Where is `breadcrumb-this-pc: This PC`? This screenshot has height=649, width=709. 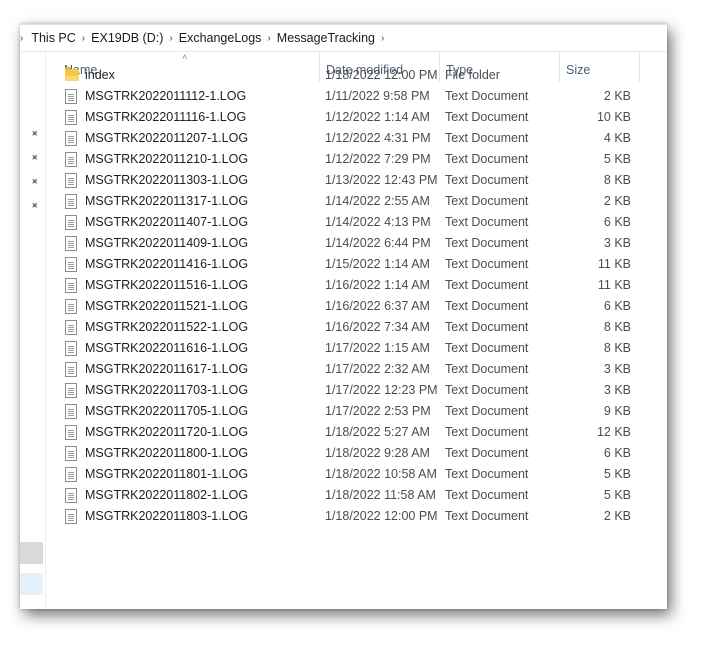 breadcrumb-this-pc: This PC is located at coordinates (53, 38).